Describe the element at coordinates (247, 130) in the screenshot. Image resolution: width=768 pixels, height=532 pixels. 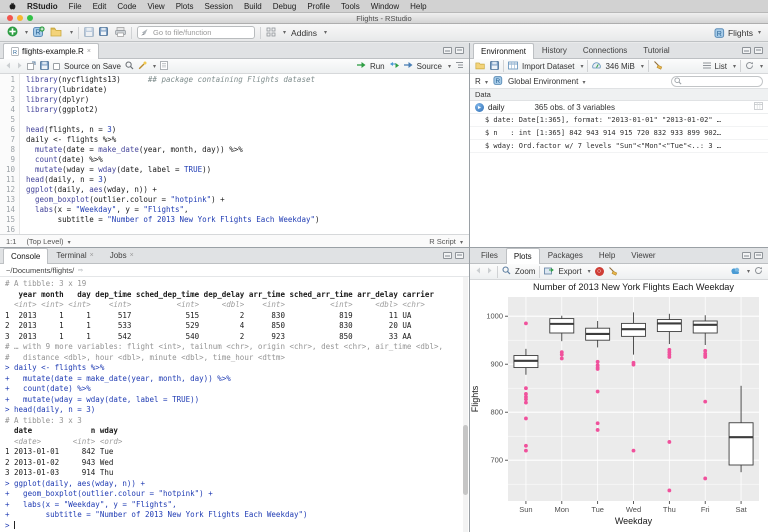
I see `code-line: head(flights, n = 3)` at that location.